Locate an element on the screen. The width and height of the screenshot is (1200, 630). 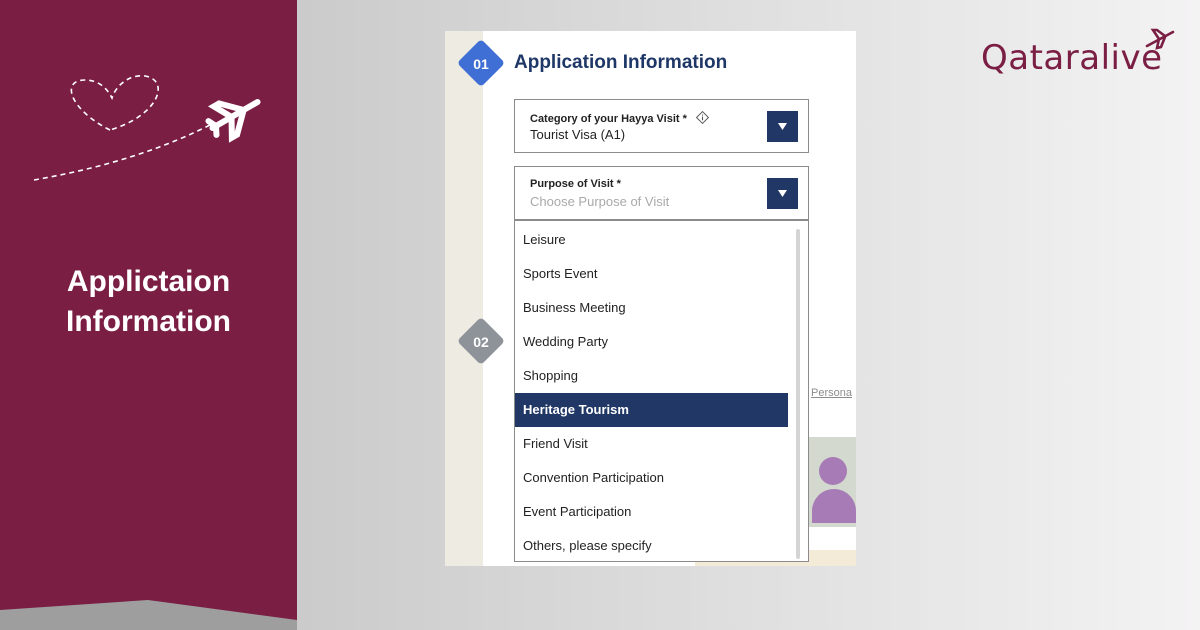
ribbon-decoration is located at coordinates (148, 615).